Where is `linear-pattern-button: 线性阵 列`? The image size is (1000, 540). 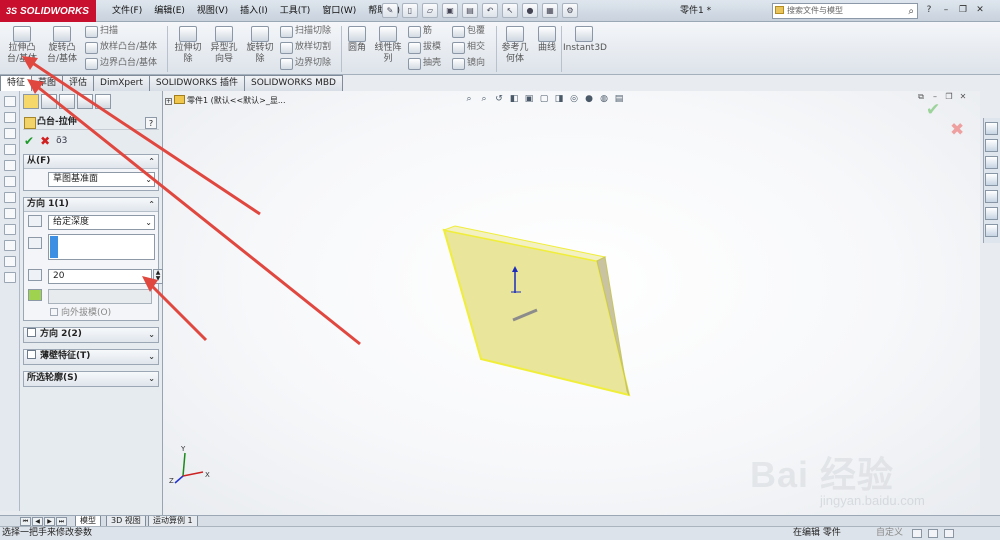
linear-pattern-button: 线性阵 列 is located at coordinates (388, 45).